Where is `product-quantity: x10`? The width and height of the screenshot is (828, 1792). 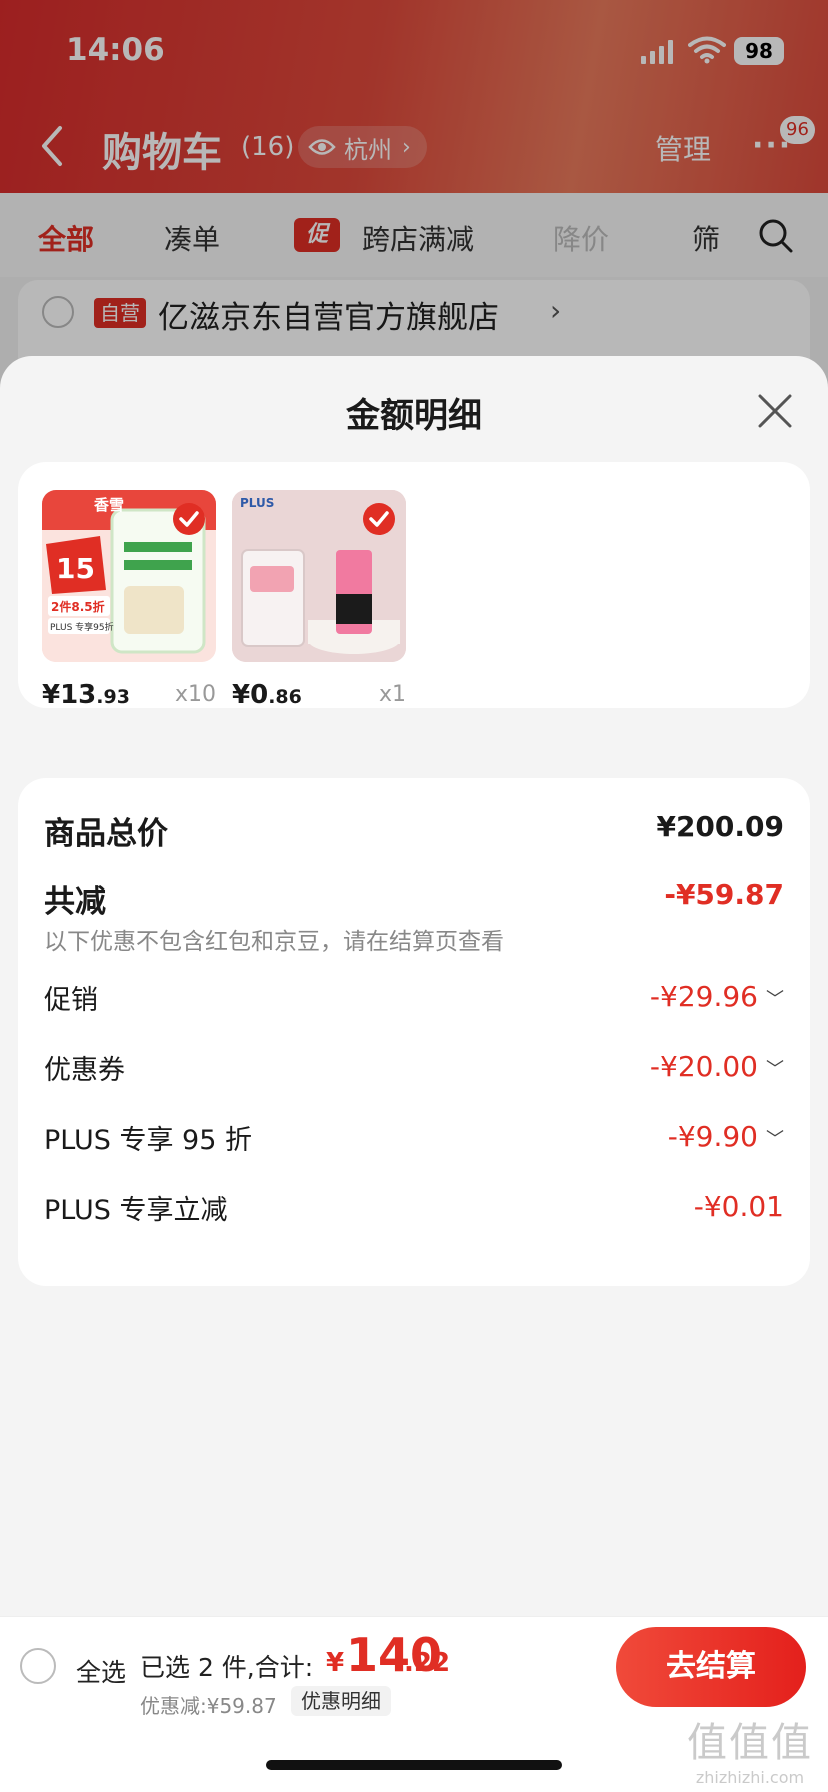 product-quantity: x10 is located at coordinates (195, 694).